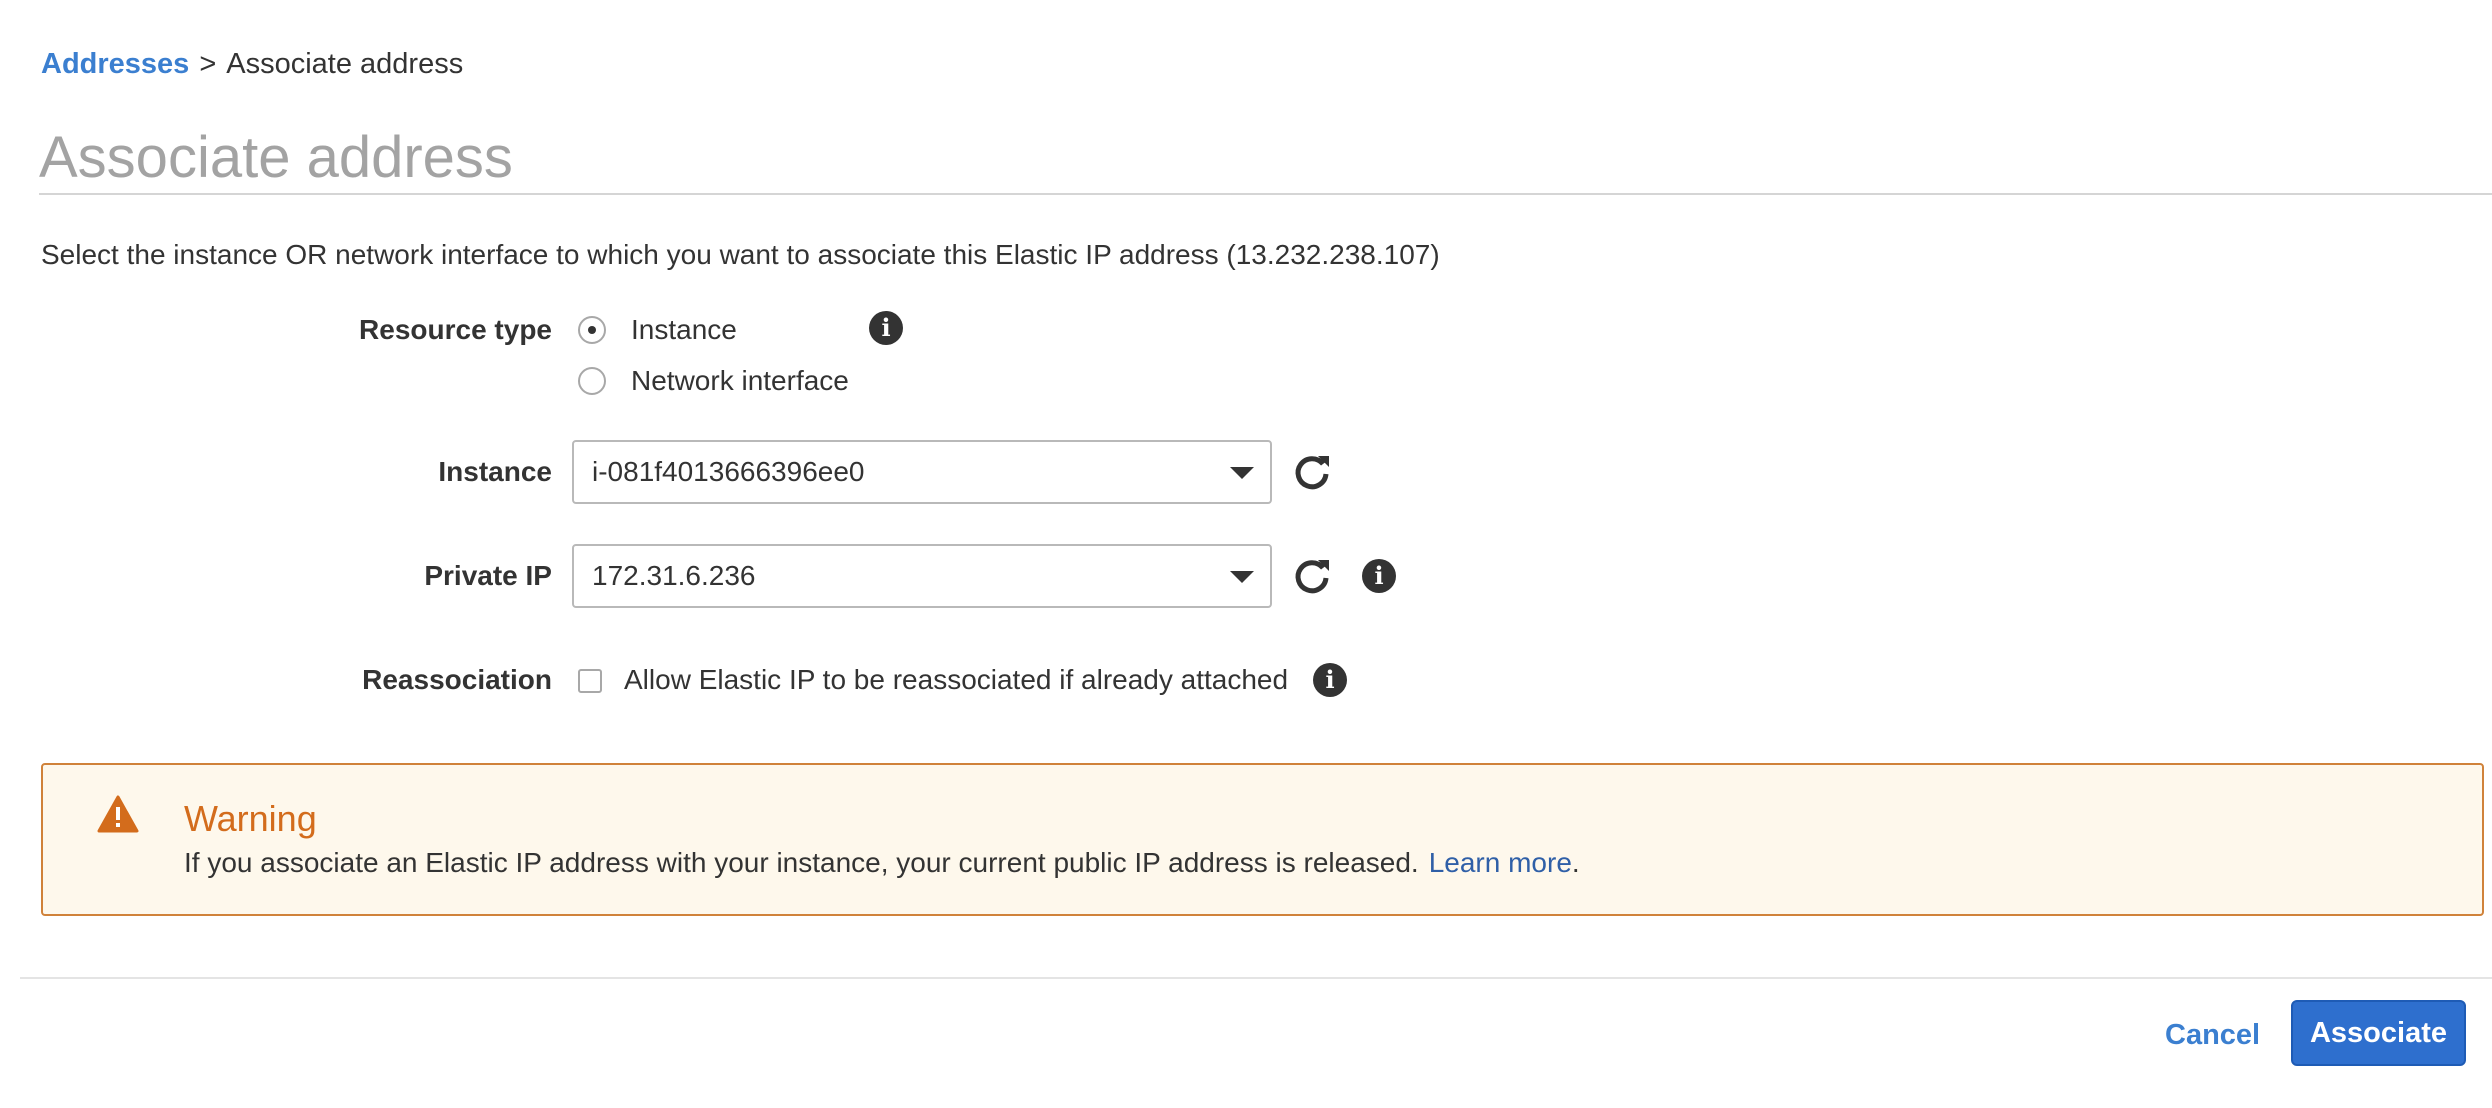  I want to click on instance-label: Instance, so click(495, 471).